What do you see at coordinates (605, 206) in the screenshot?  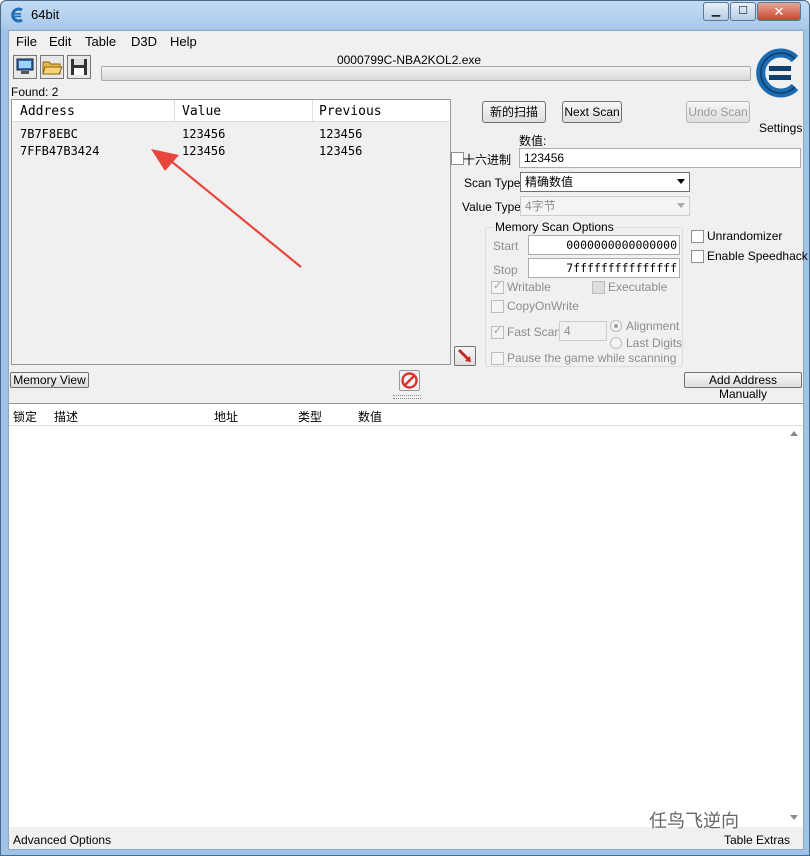 I see `value-type-select: 4字节` at bounding box center [605, 206].